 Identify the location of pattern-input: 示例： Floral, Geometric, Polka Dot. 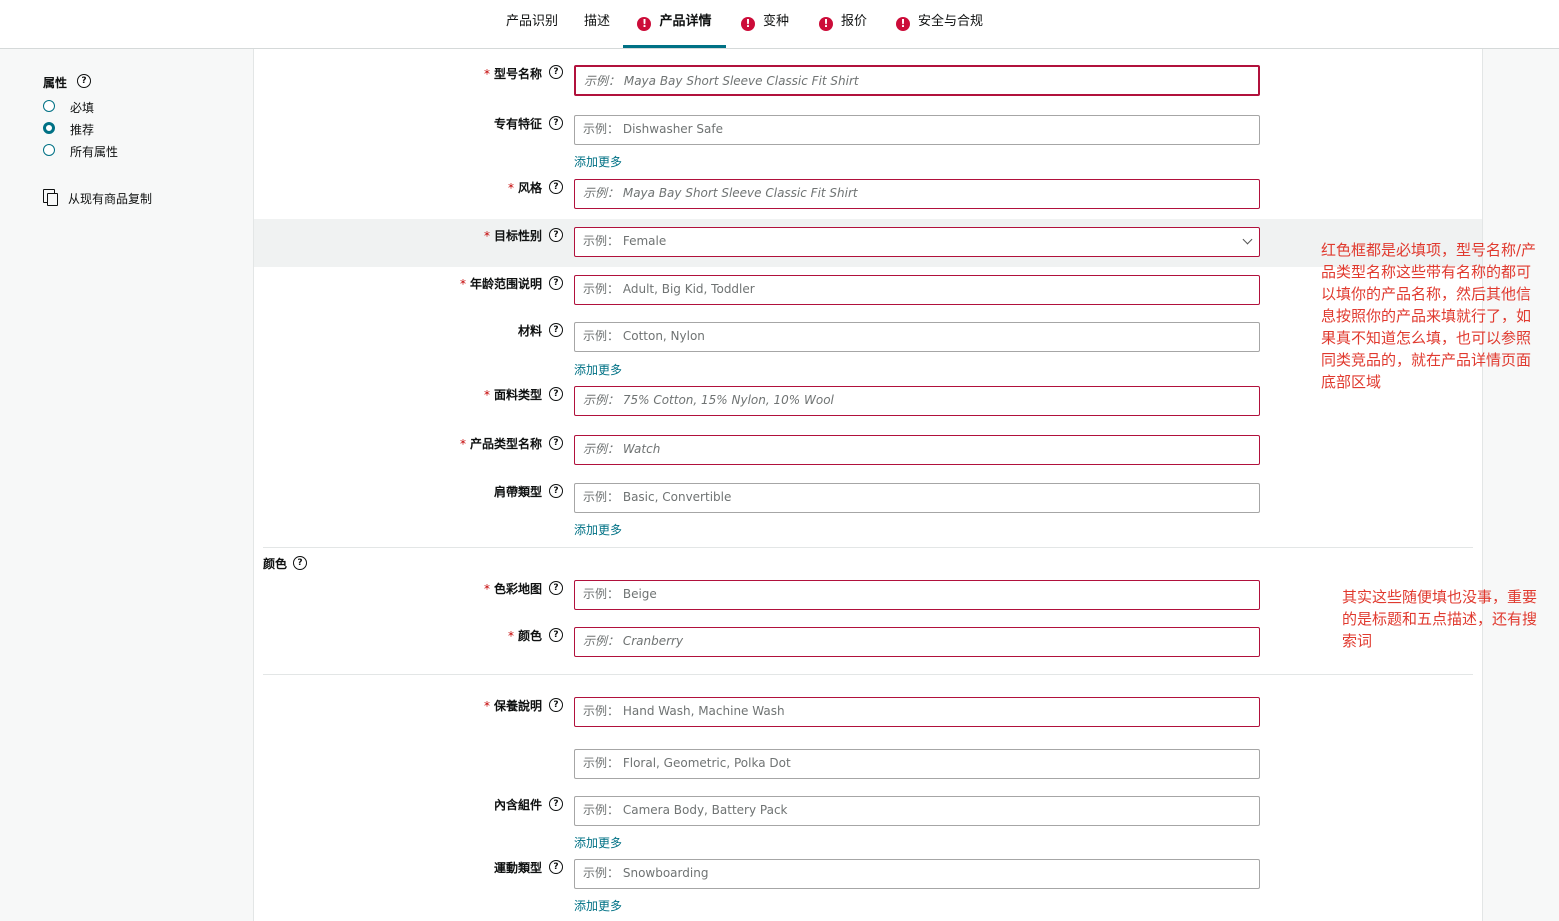
(917, 764).